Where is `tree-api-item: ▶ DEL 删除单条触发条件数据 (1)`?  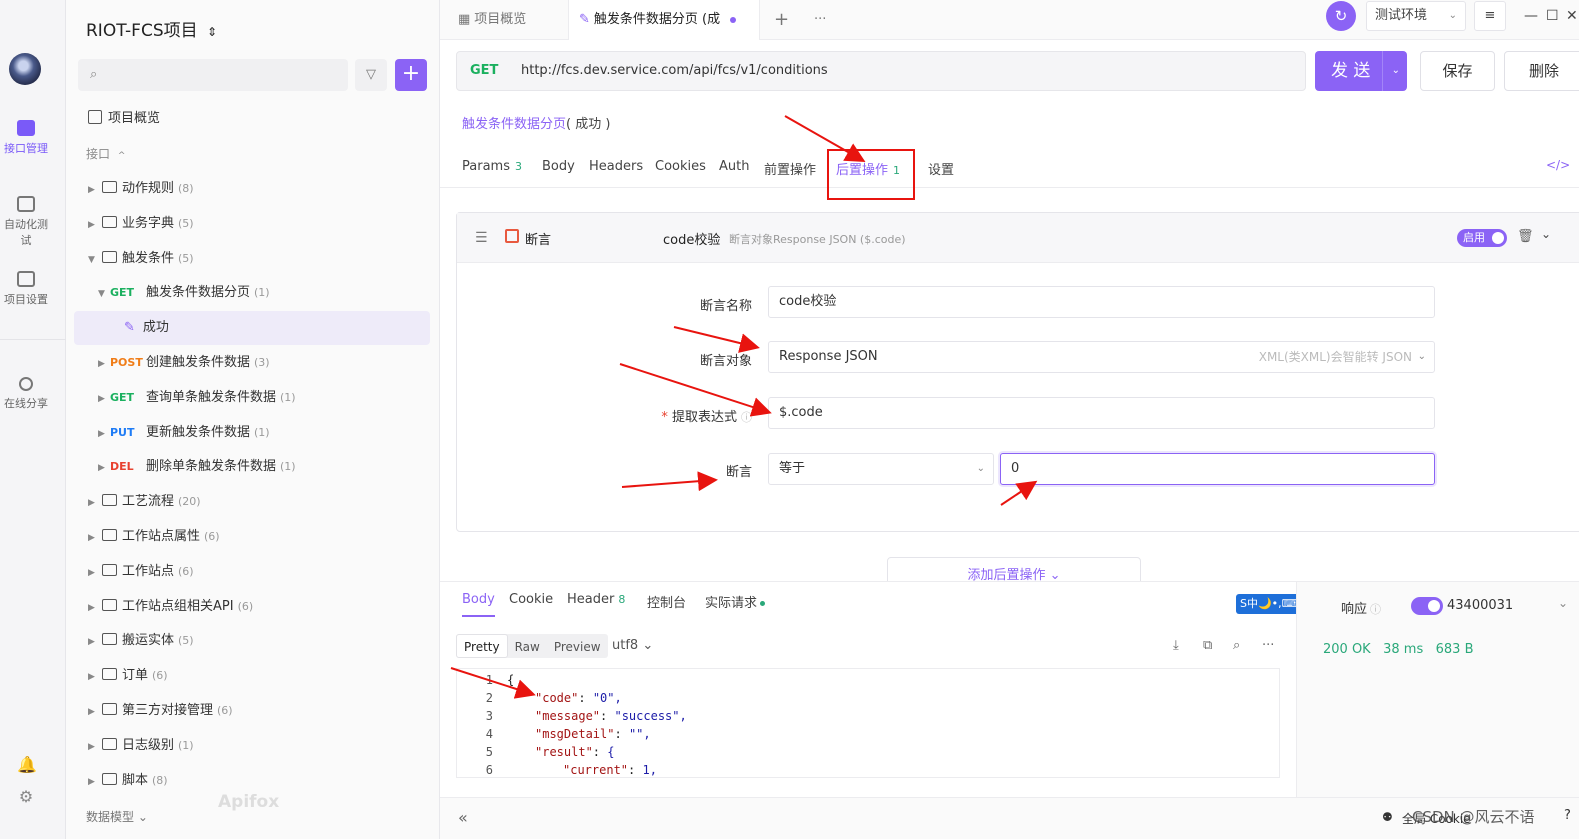
tree-api-item: ▶ DEL 删除单条触发条件数据 (1) is located at coordinates (253, 467).